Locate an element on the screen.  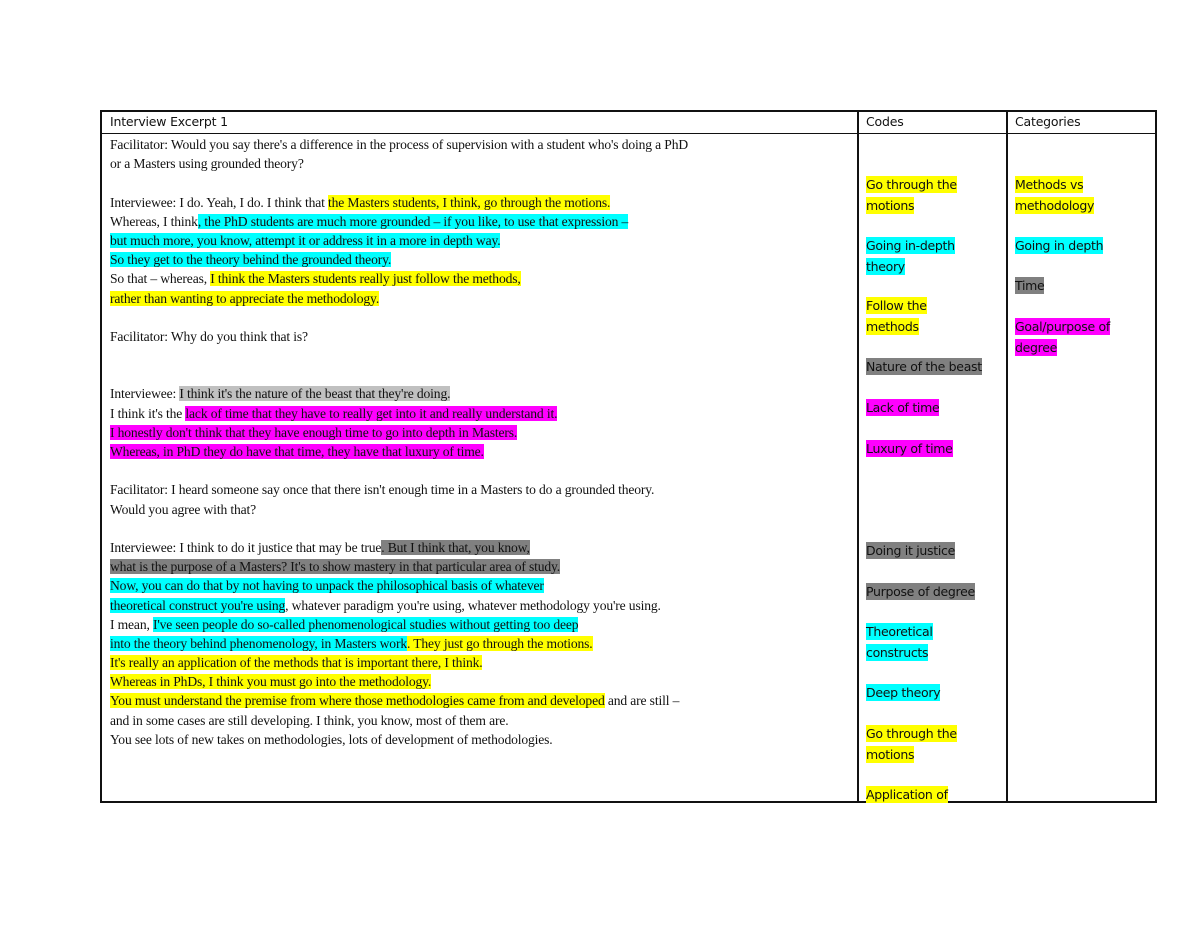
transcript-line: Facilitator: Why do you think that is? is located at coordinates (209, 336).